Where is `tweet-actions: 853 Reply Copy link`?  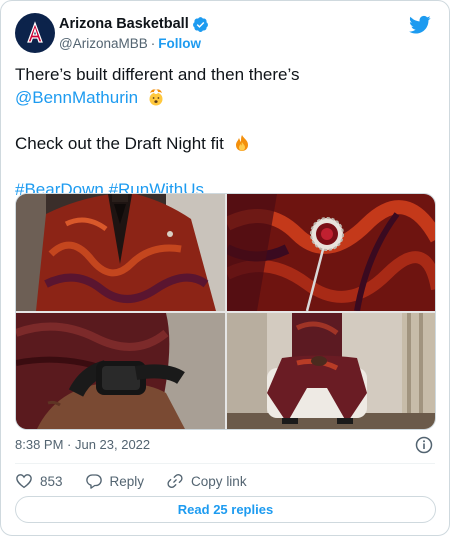
tweet-actions: 853 Reply Copy link is located at coordinates (142, 481).